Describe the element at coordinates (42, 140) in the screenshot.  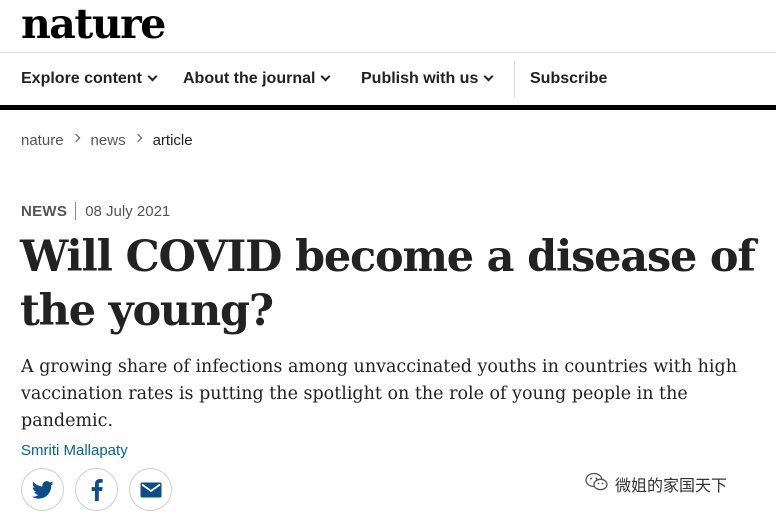
I see `breadcrumb-item-nature: nature` at that location.